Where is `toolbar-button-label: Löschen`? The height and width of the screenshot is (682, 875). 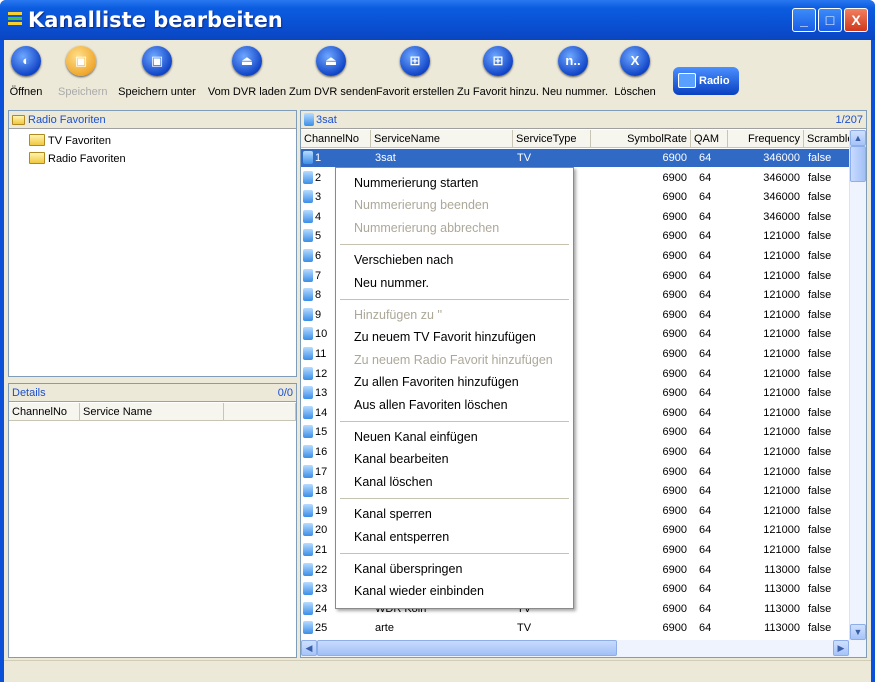
toolbar-button-label: Löschen is located at coordinates (635, 92).